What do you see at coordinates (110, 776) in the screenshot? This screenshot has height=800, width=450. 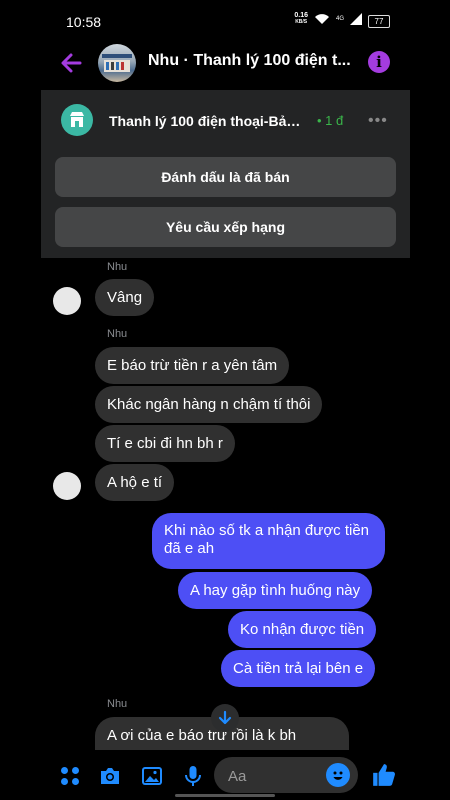 I see `camera-icon` at bounding box center [110, 776].